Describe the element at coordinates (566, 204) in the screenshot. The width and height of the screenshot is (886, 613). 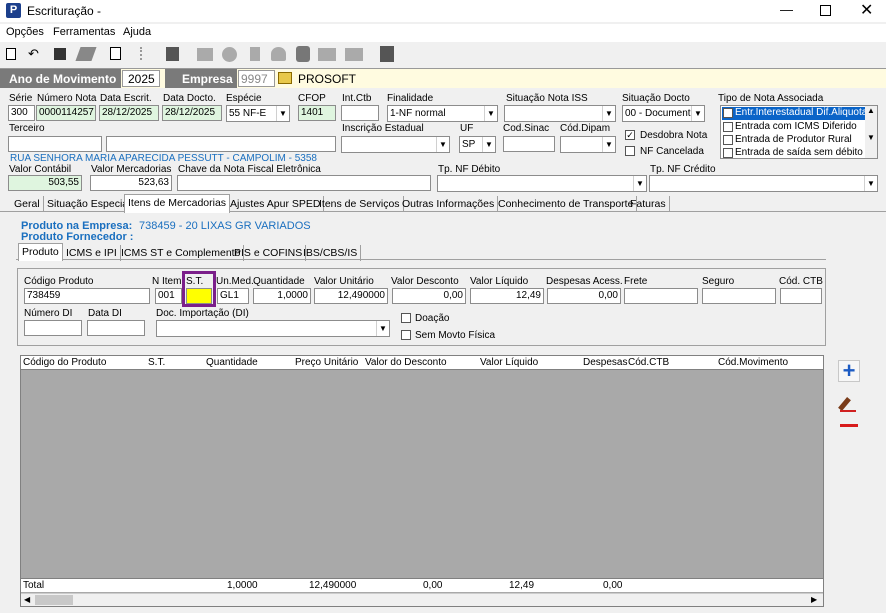
I see `tab-conhecimento: Conhecimento de Transporte` at that location.